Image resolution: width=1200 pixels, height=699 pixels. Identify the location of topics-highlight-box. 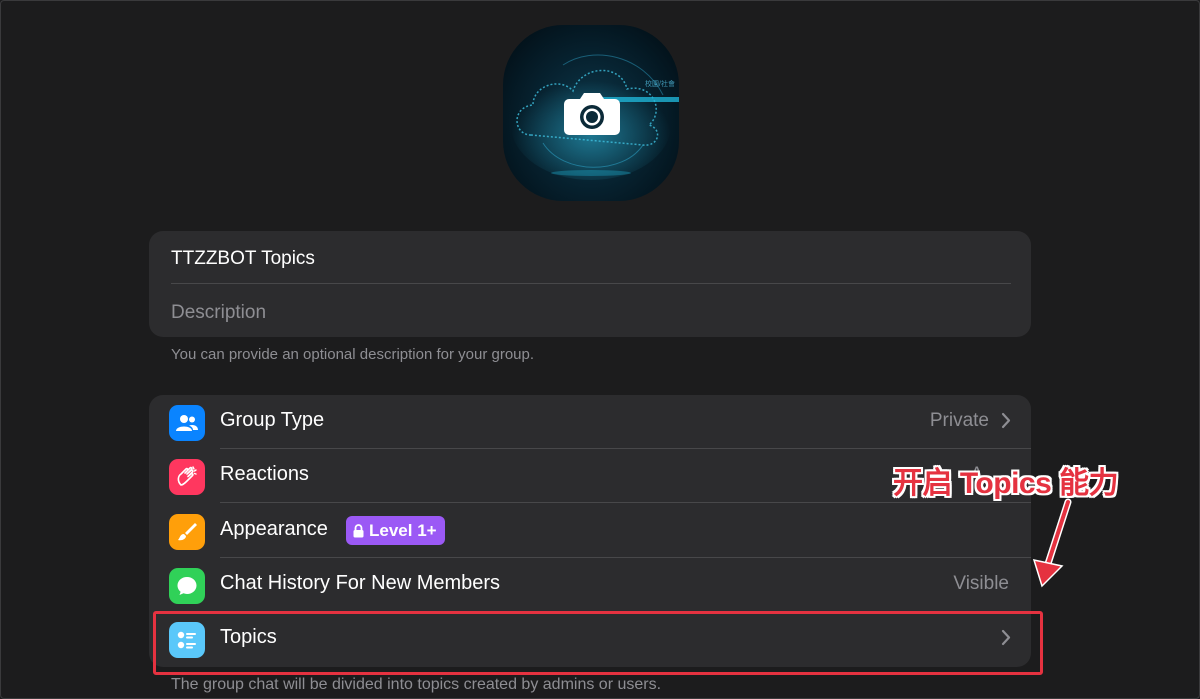
(598, 643).